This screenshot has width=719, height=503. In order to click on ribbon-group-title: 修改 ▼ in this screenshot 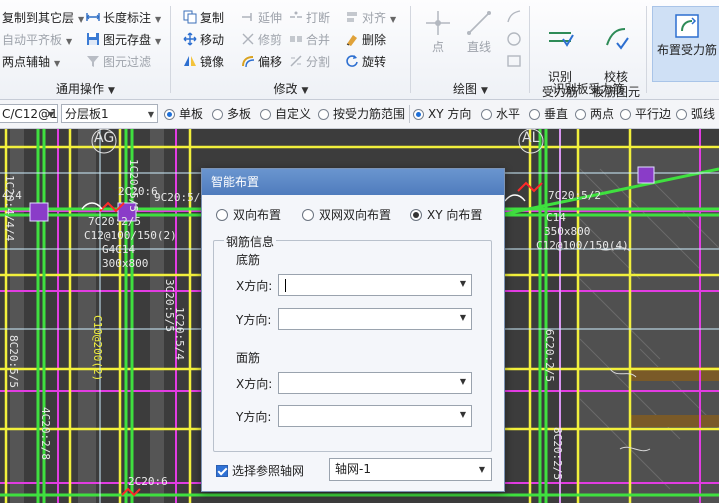, I will do `click(291, 88)`.